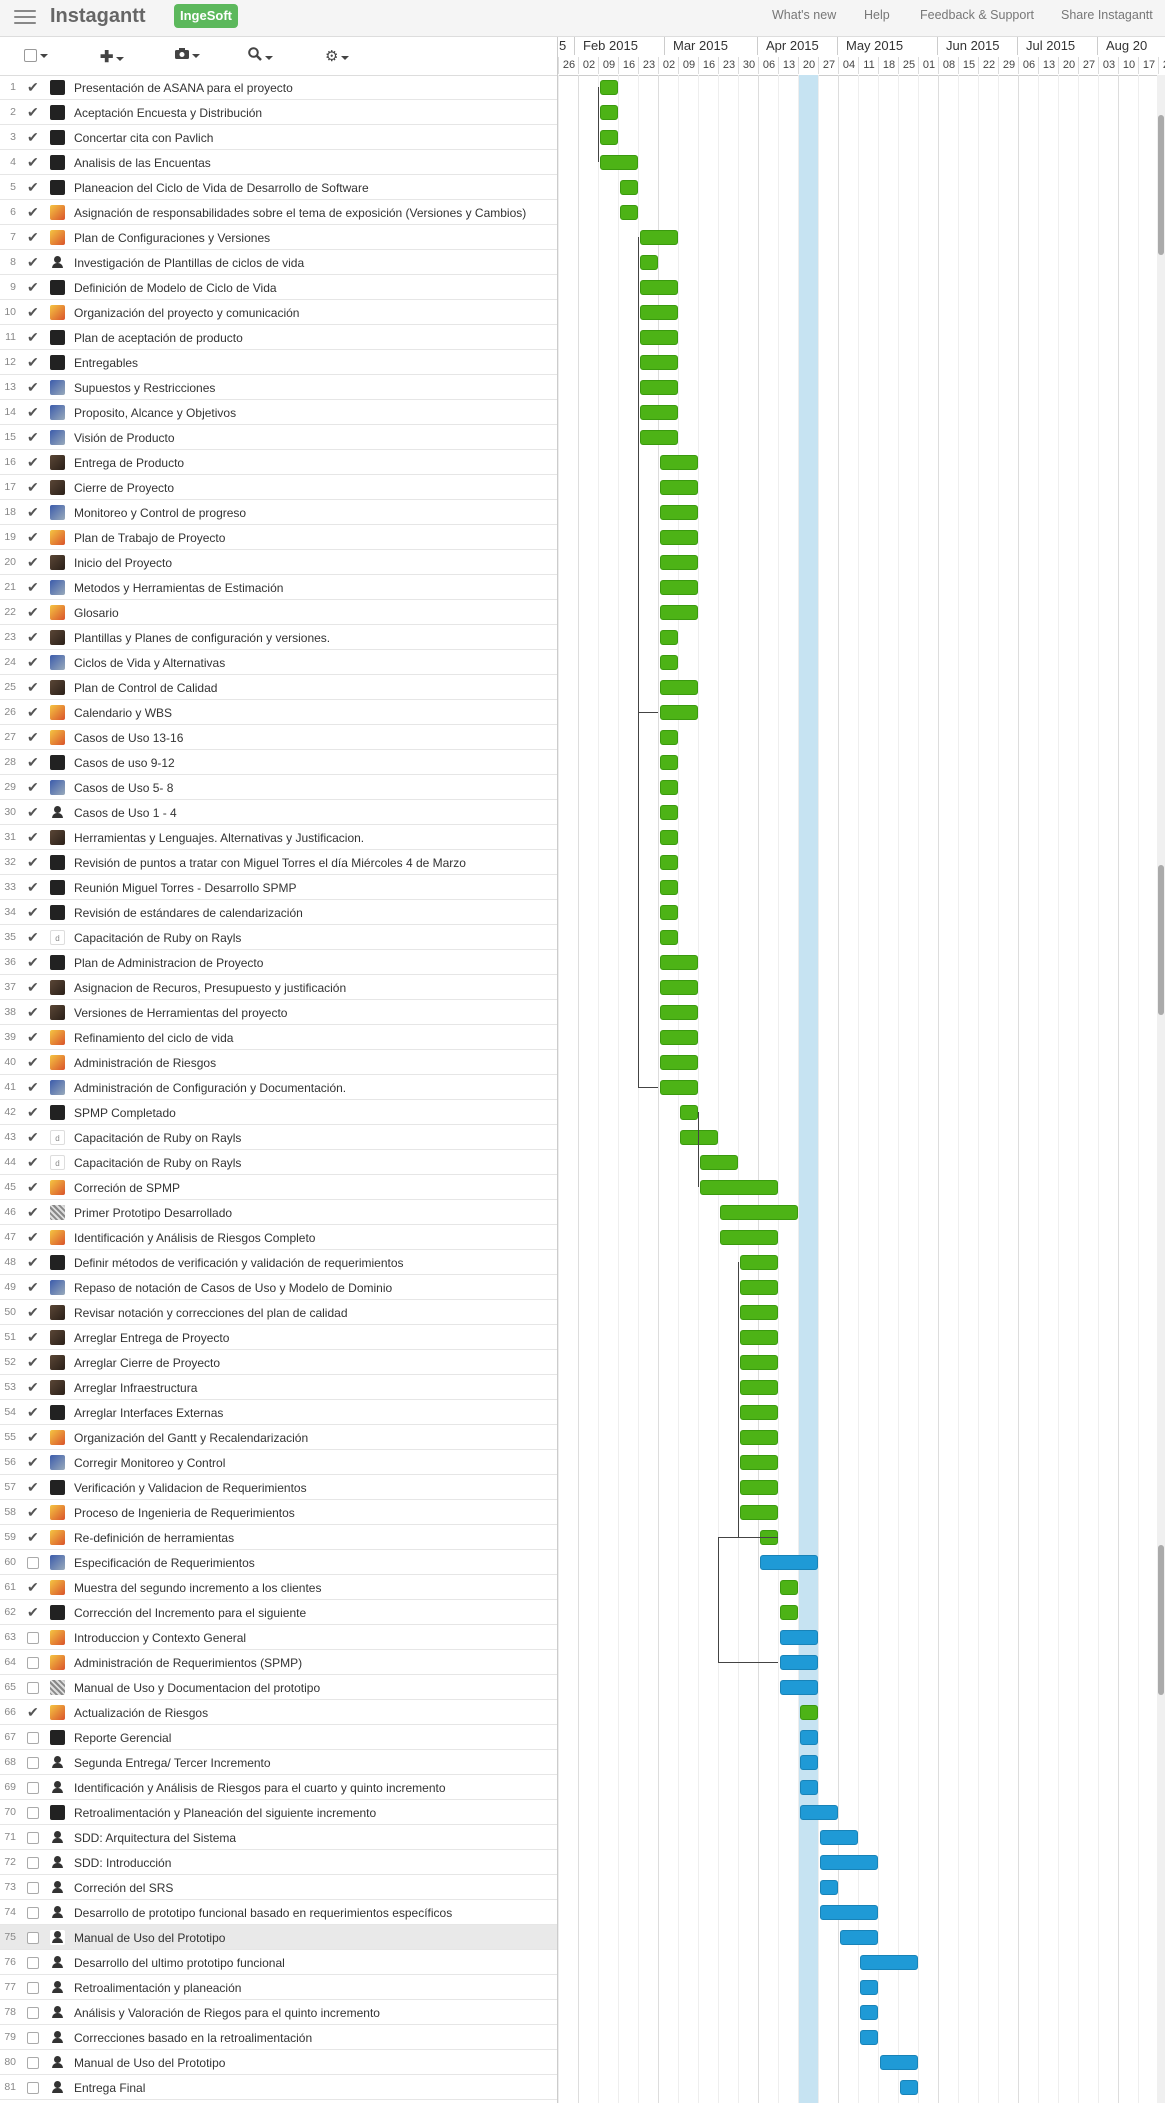 The width and height of the screenshot is (1165, 2103). I want to click on task-name: Analisis de las Encuentas, so click(142, 163).